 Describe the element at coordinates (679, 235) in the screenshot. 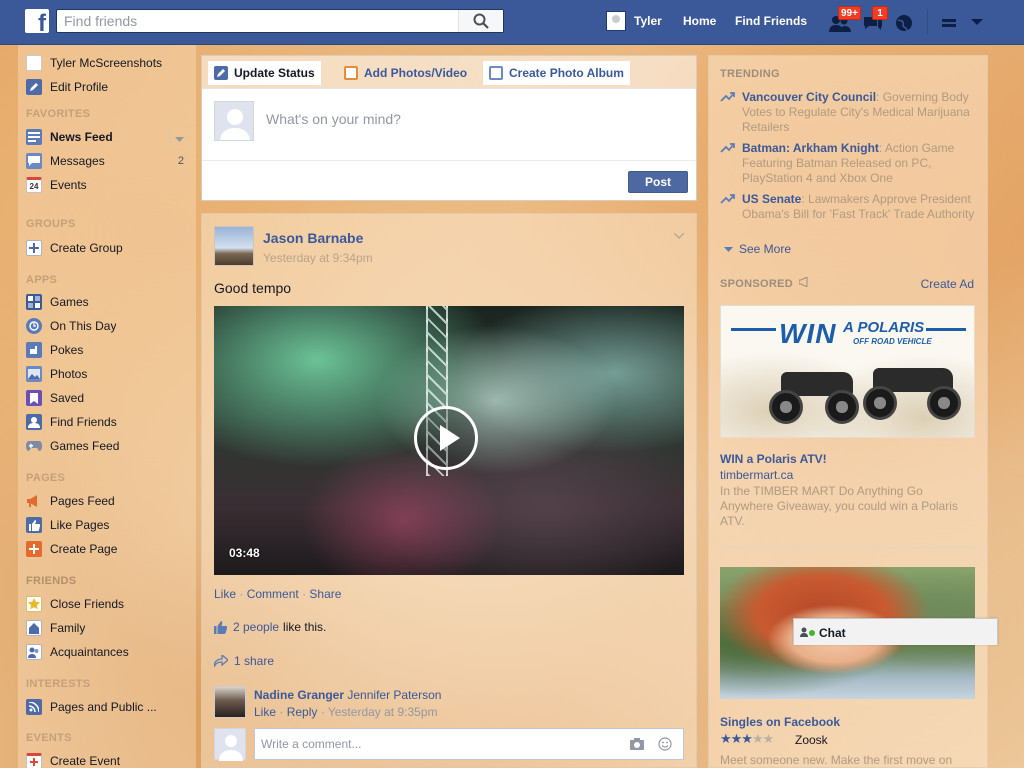

I see `story-options-button` at that location.